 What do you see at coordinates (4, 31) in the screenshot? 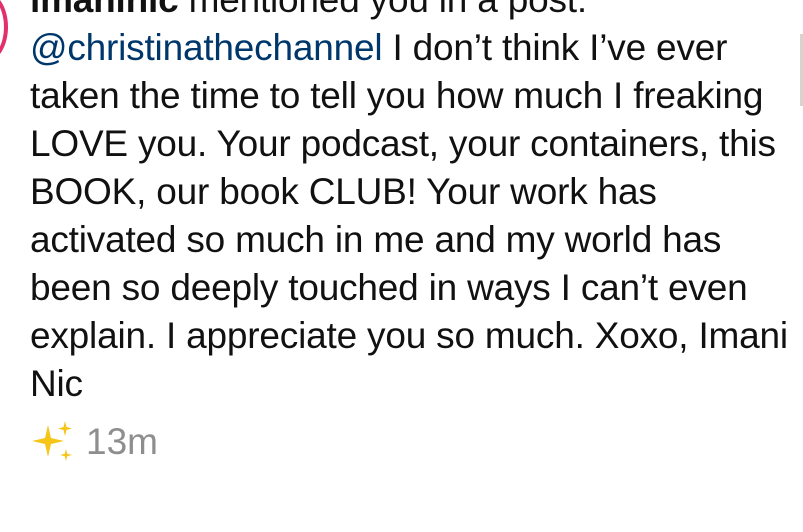
I see `avatar-story-ring` at bounding box center [4, 31].